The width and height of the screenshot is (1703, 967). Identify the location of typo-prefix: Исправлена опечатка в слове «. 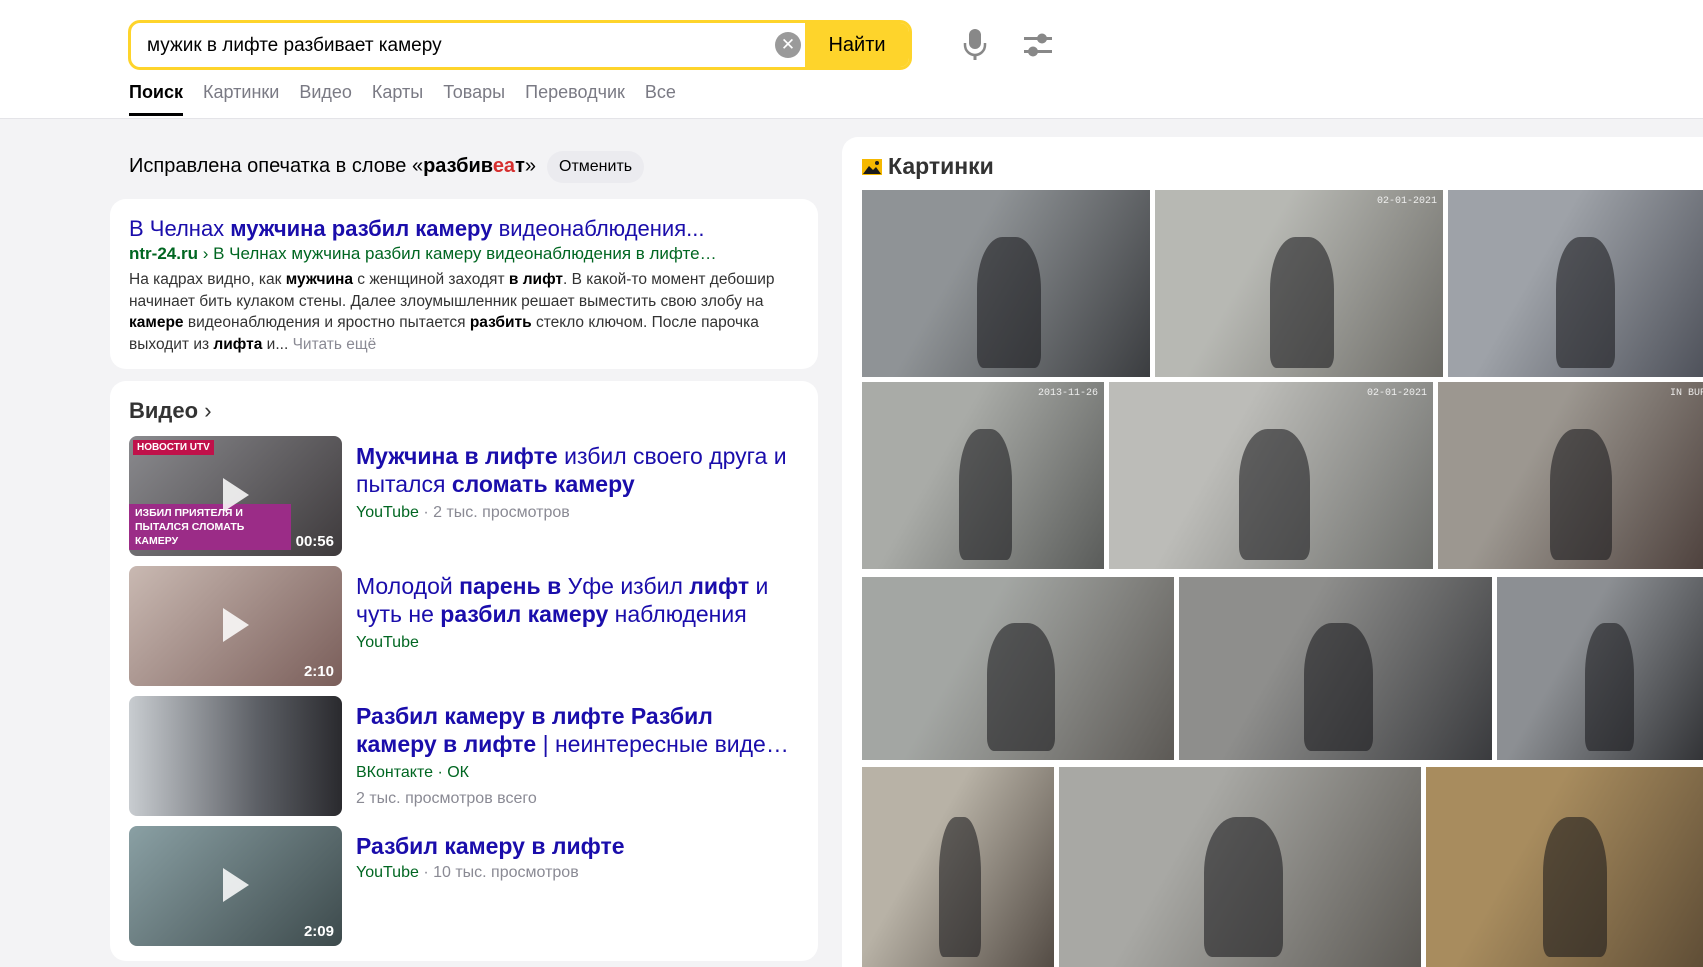
(276, 166).